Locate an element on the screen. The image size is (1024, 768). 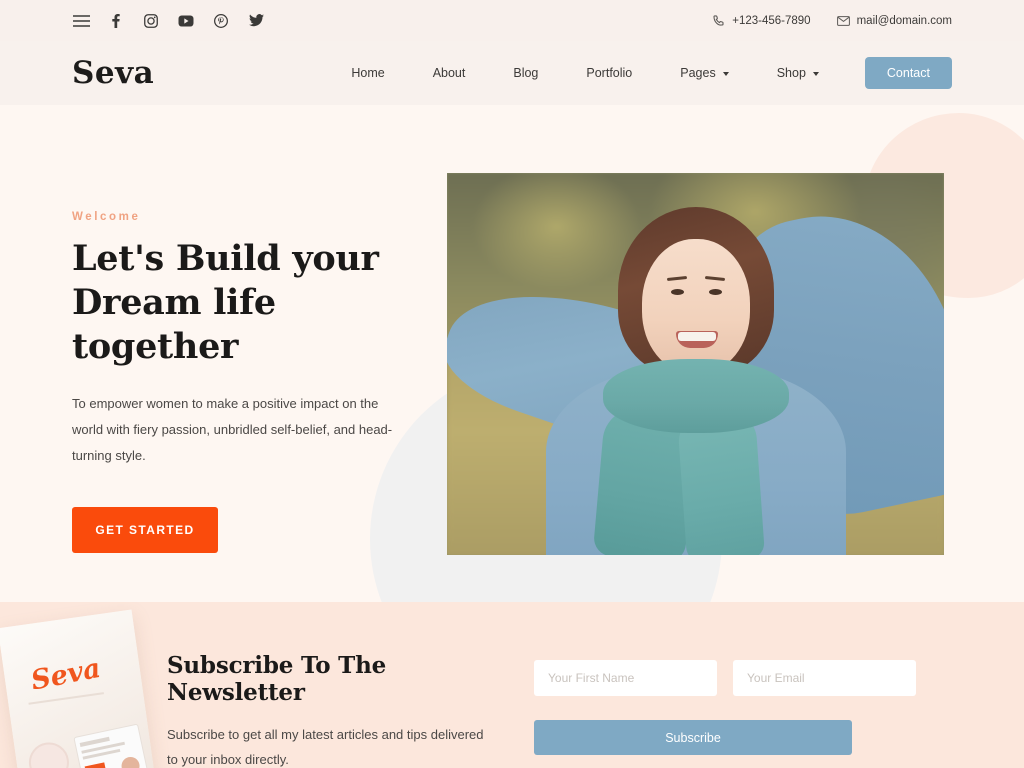
photo-scarf is located at coordinates (695, 396).